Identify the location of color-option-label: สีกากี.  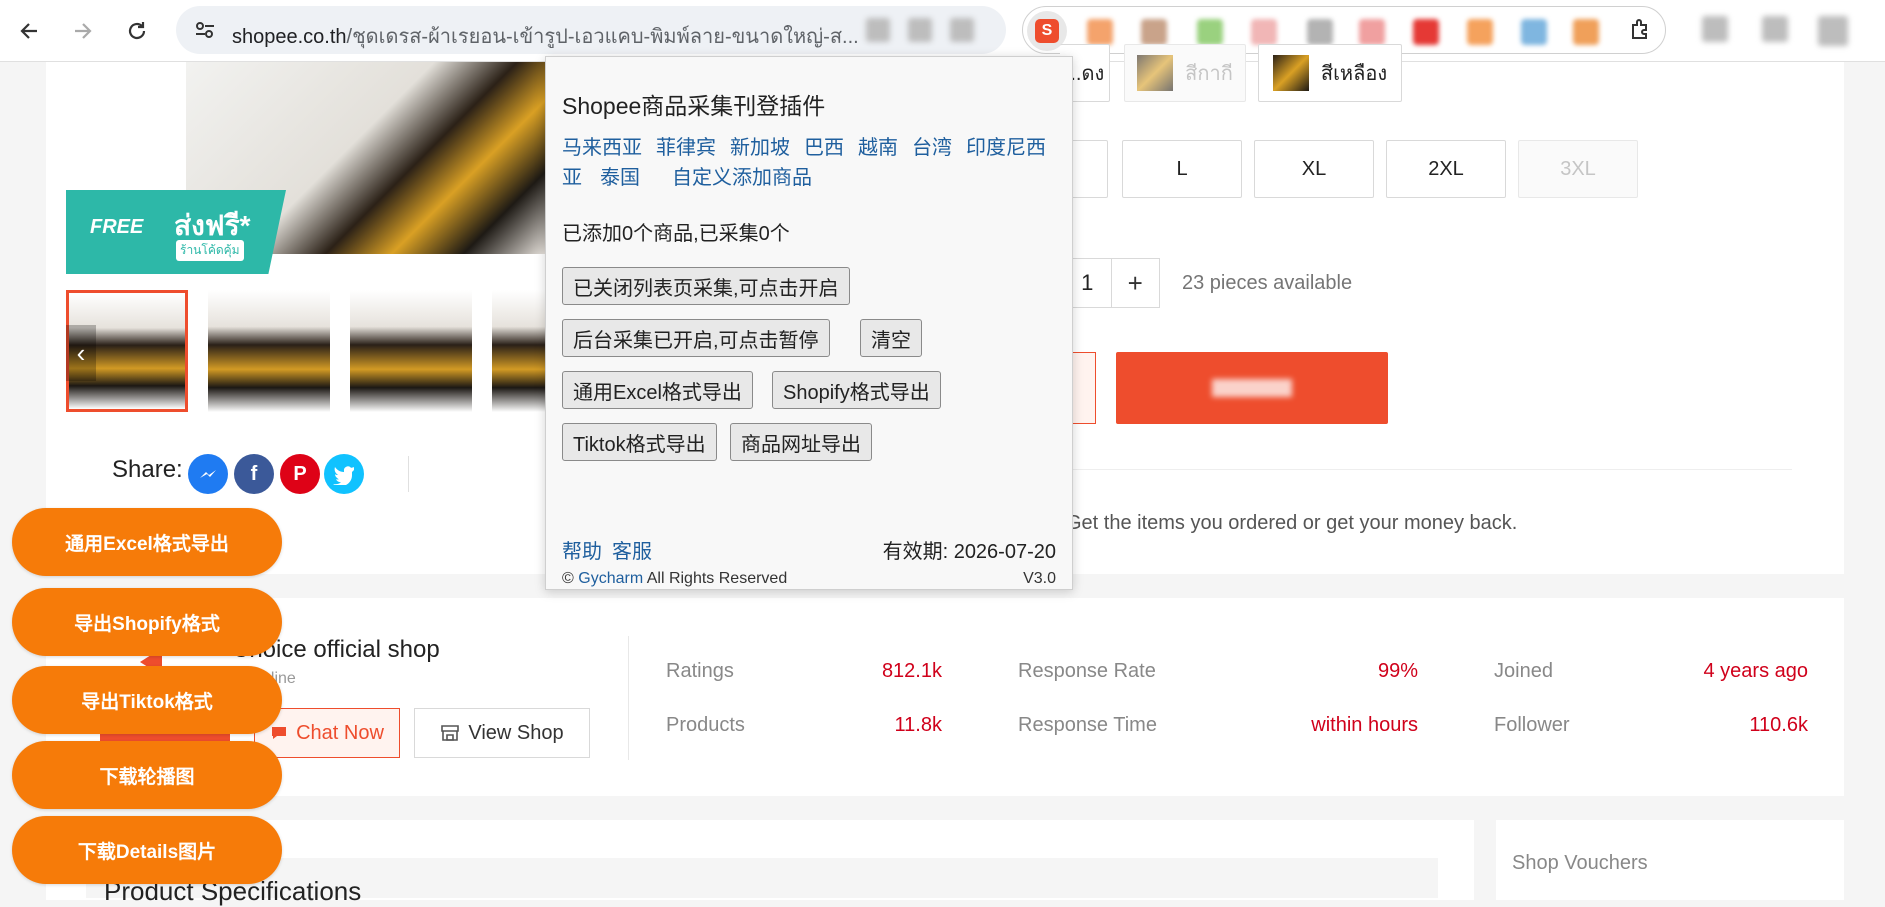
(1209, 74).